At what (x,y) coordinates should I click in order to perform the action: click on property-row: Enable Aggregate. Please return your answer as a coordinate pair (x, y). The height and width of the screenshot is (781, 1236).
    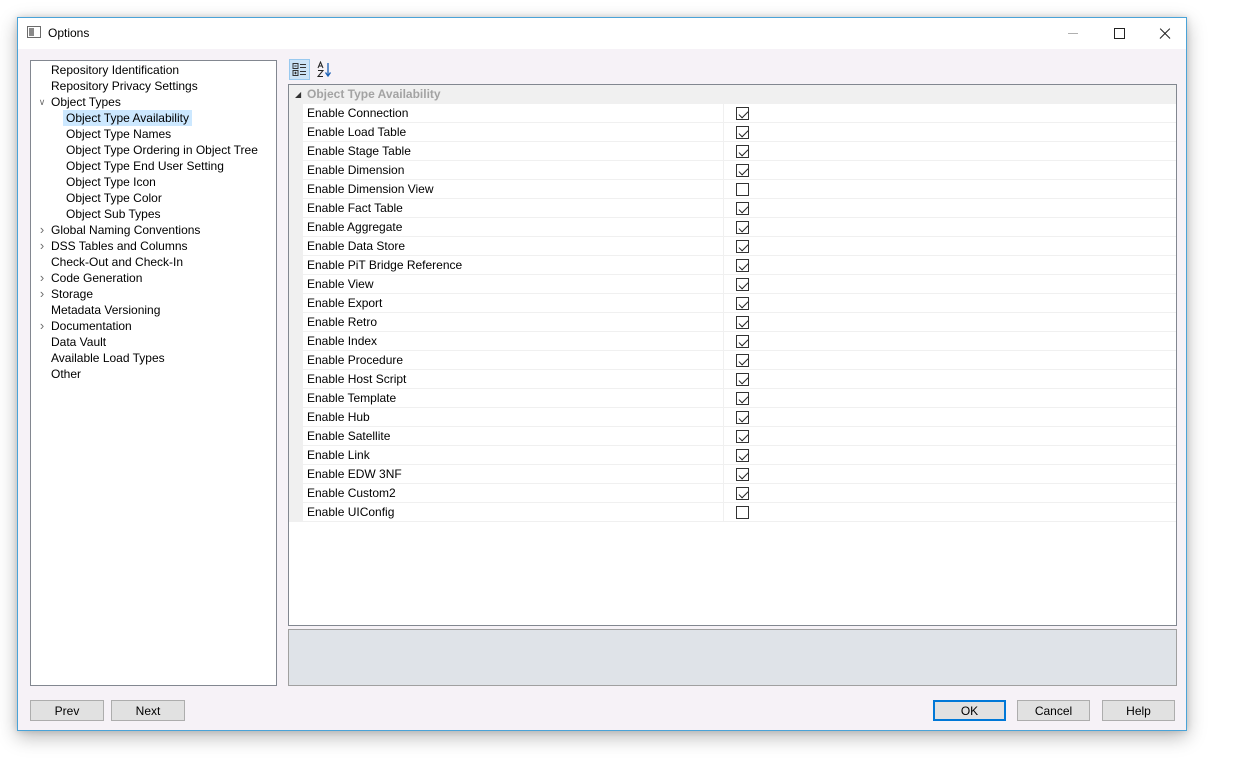
    Looking at the image, I should click on (732, 227).